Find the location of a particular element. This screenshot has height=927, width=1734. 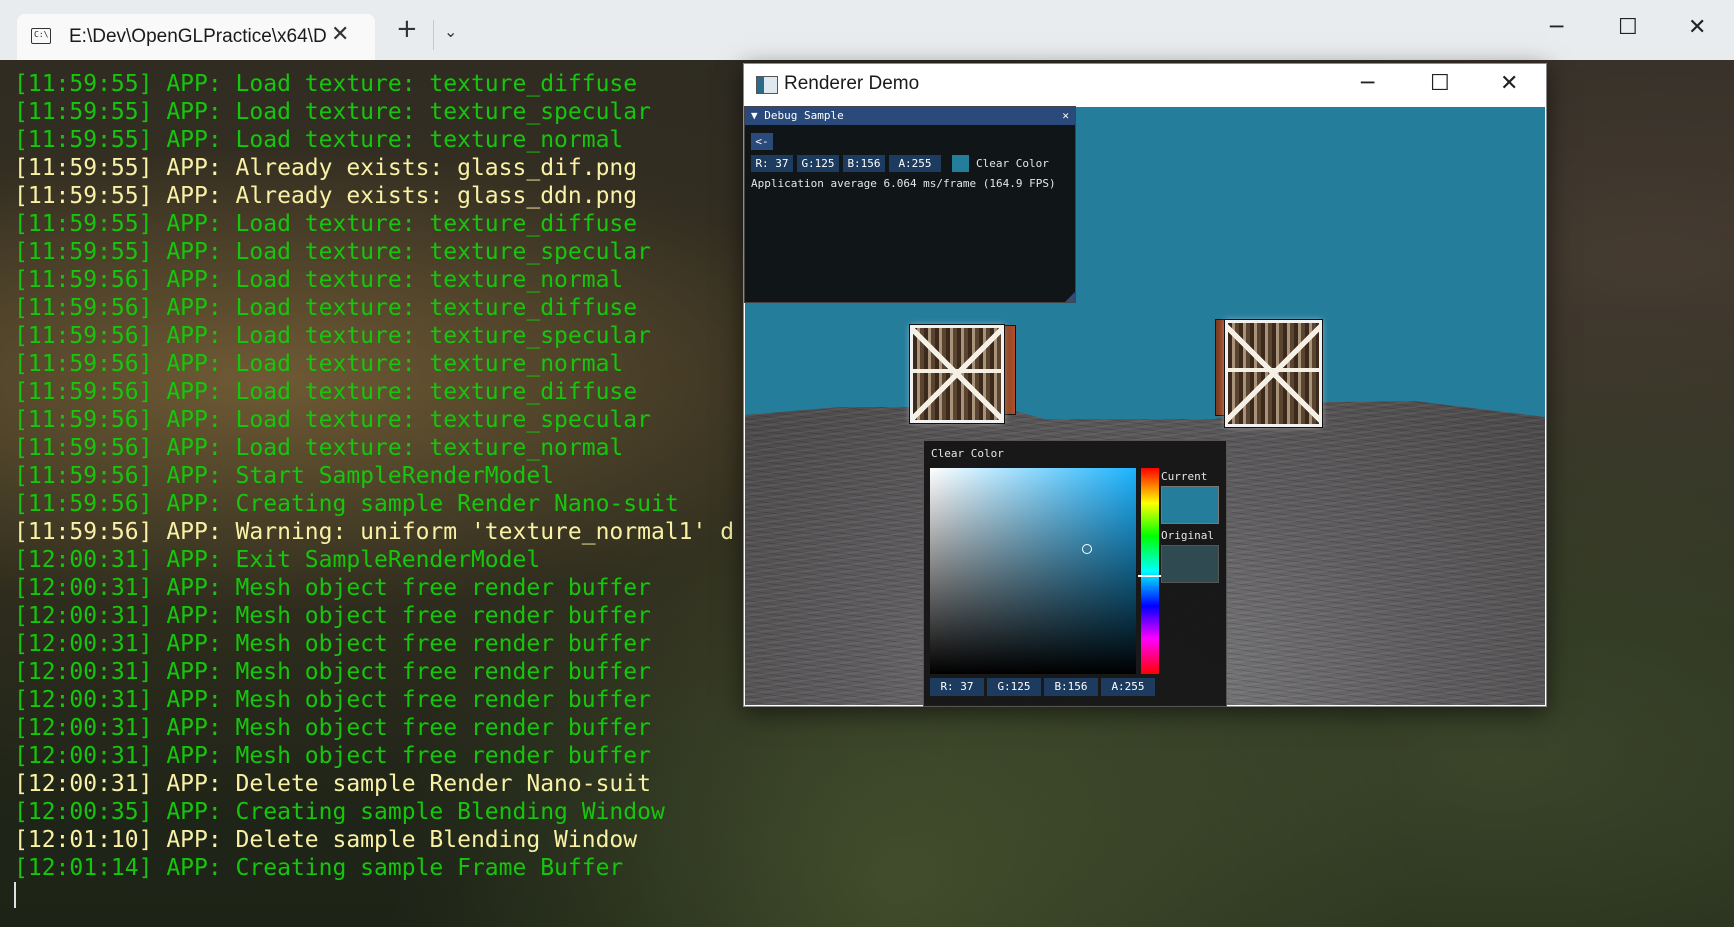

picker-channel-r: R: 37 is located at coordinates (957, 687).